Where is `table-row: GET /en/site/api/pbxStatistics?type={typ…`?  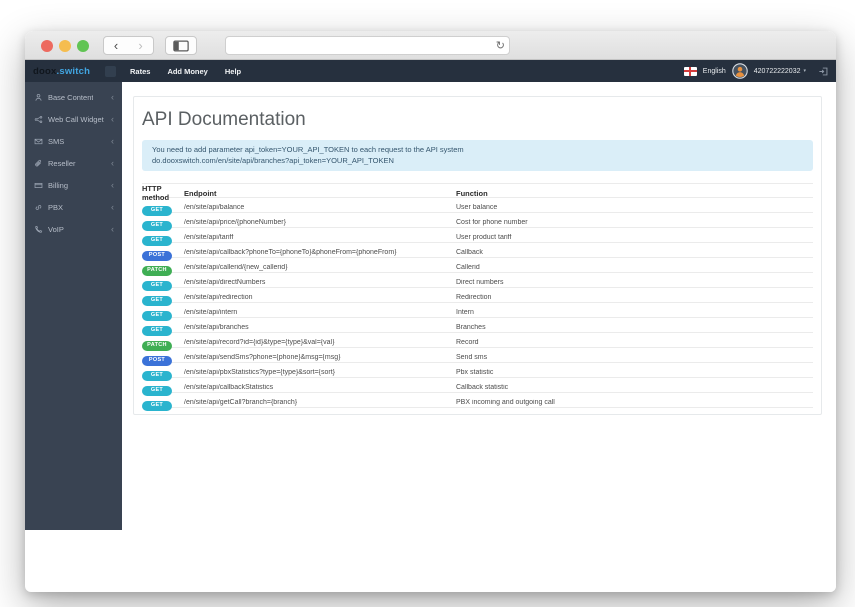 table-row: GET /en/site/api/pbxStatistics?type={typ… is located at coordinates (477, 371).